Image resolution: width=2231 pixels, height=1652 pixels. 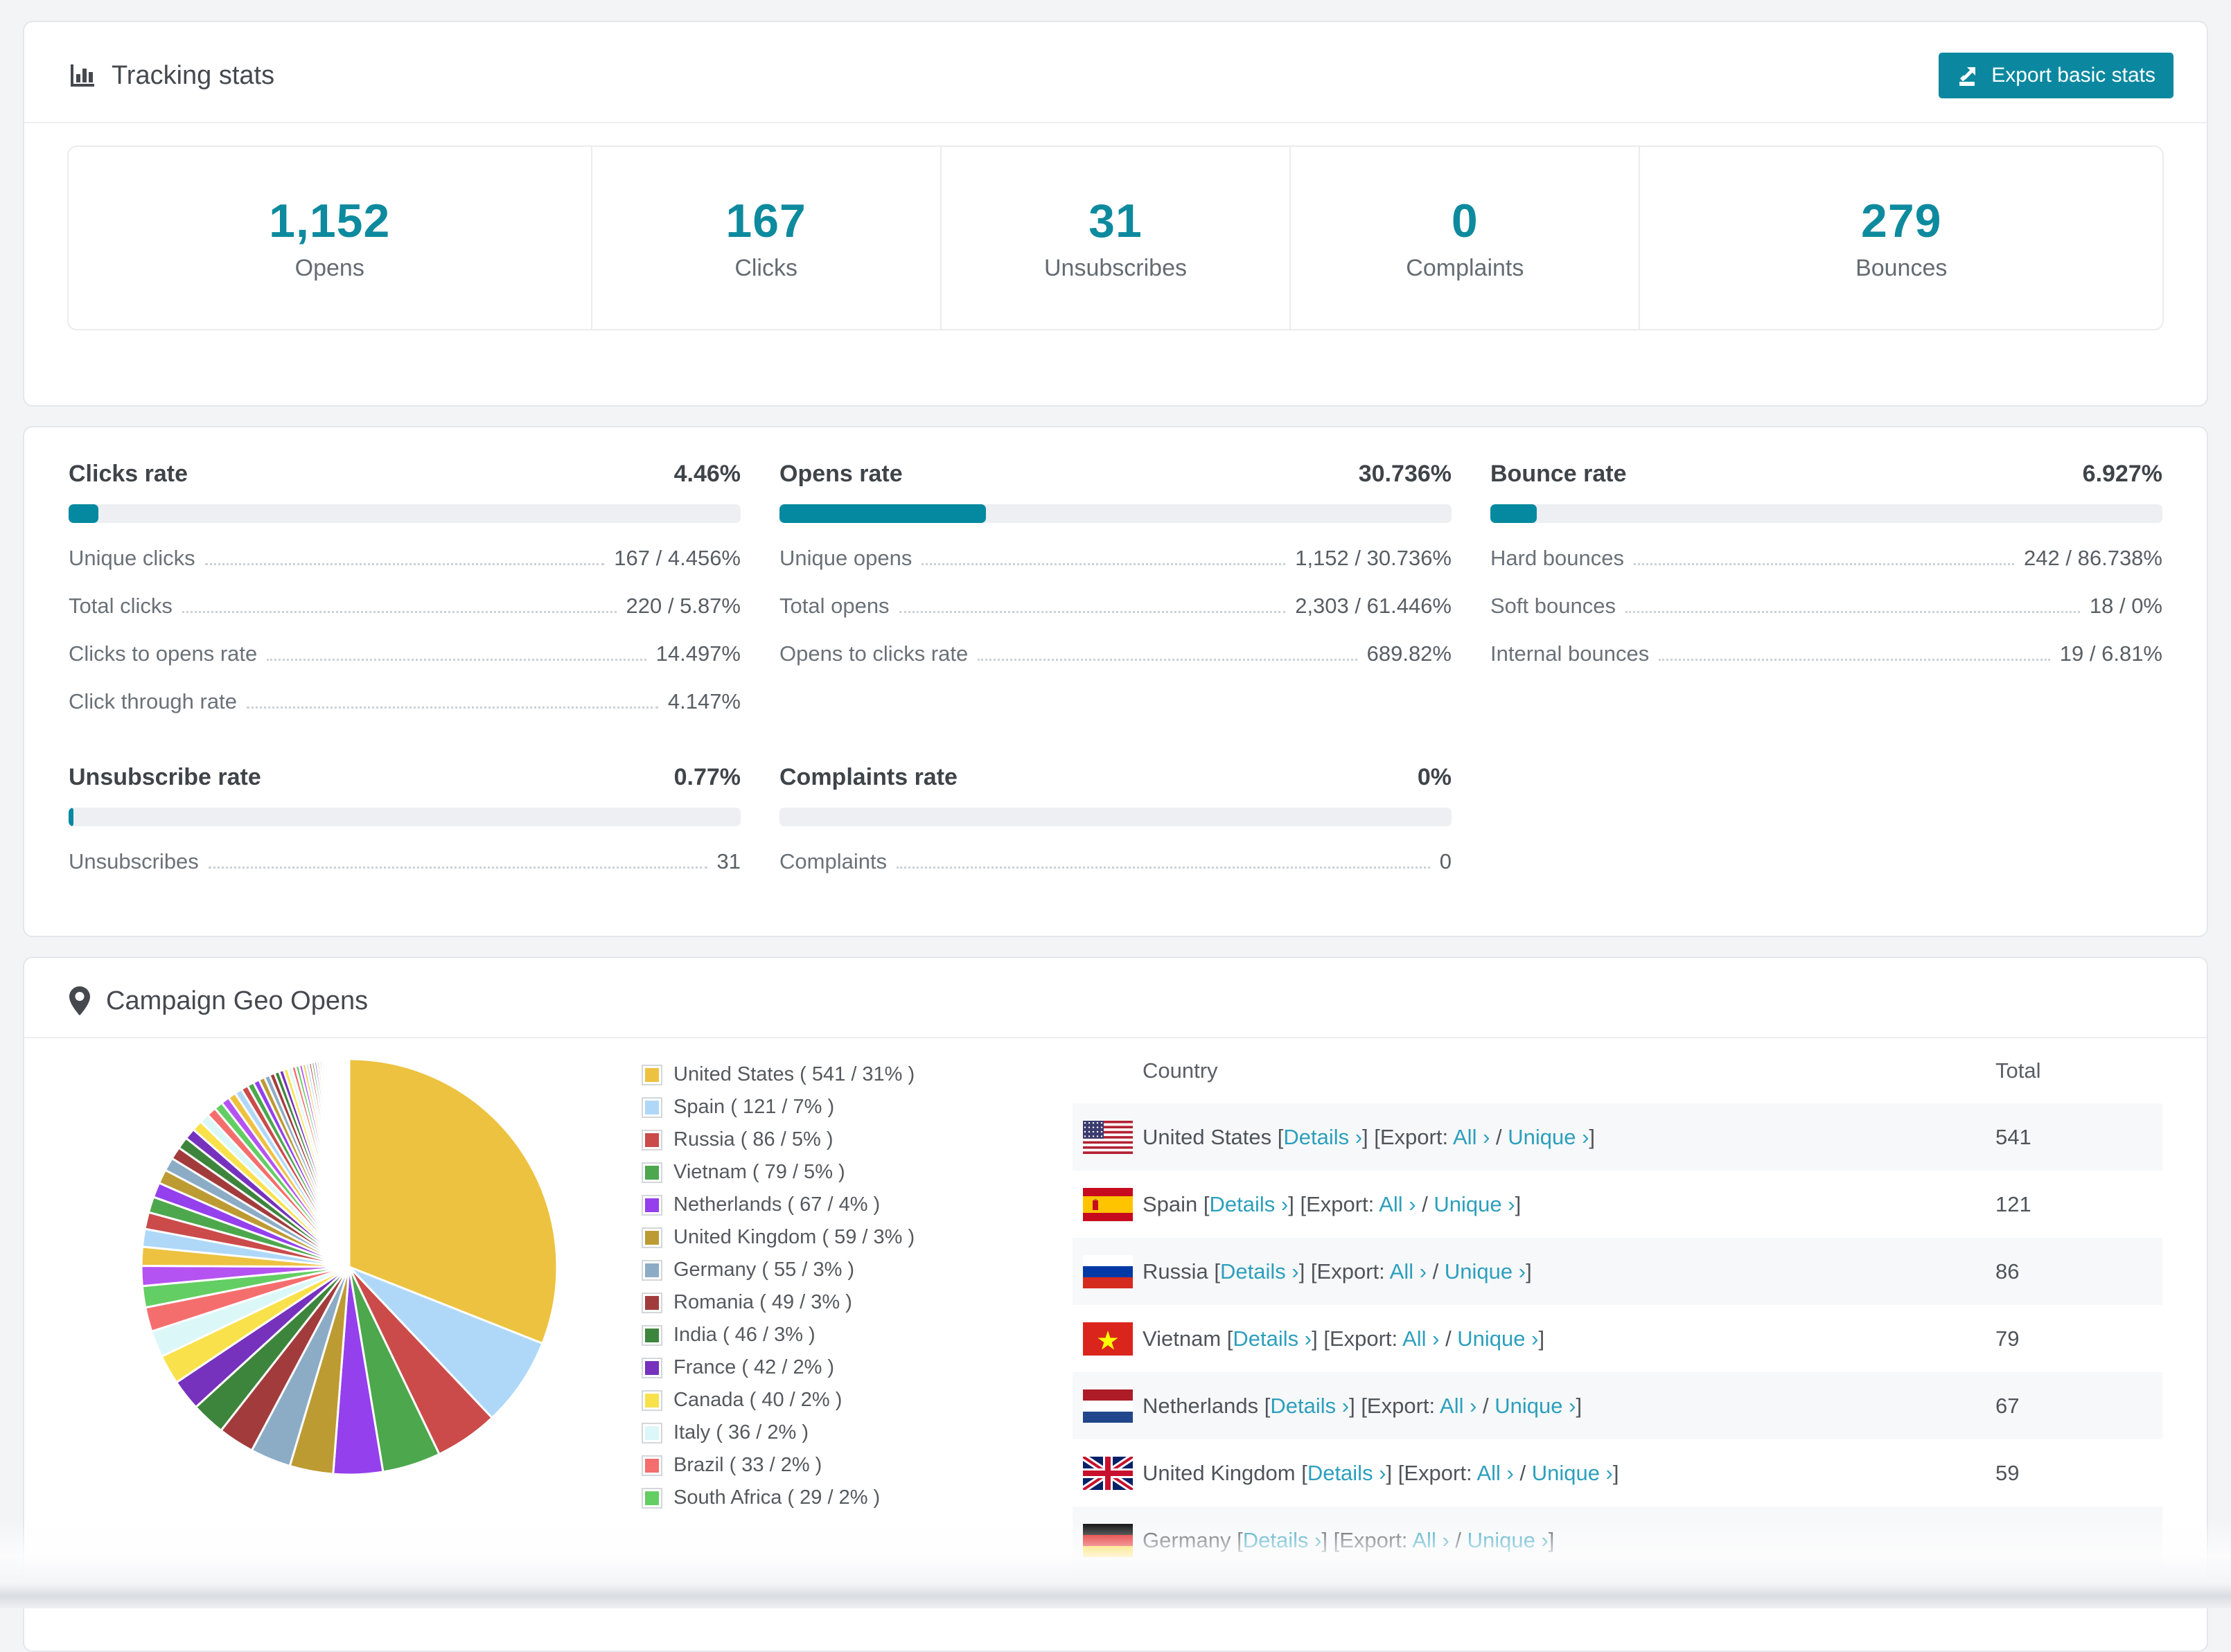 I want to click on summary-label: Opens, so click(x=329, y=268).